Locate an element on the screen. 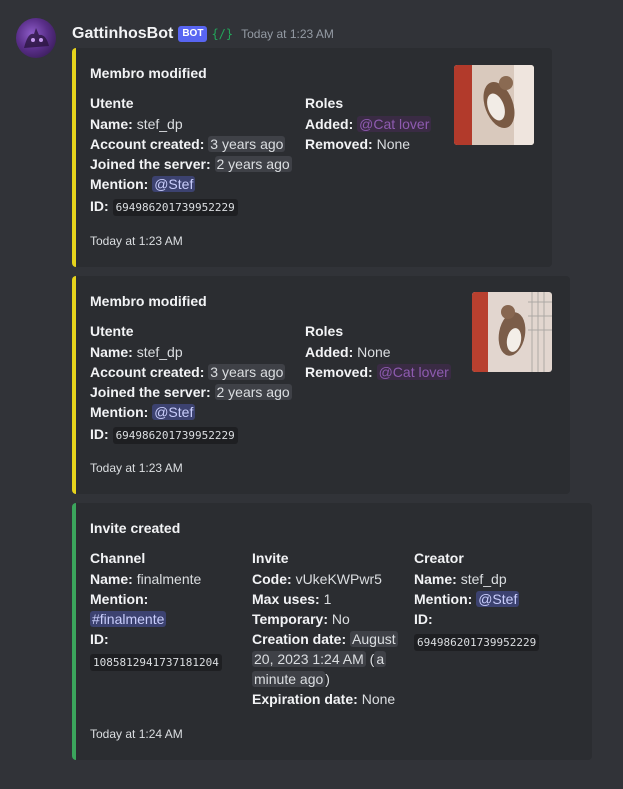  channel-mention: #finalmente is located at coordinates (128, 619).